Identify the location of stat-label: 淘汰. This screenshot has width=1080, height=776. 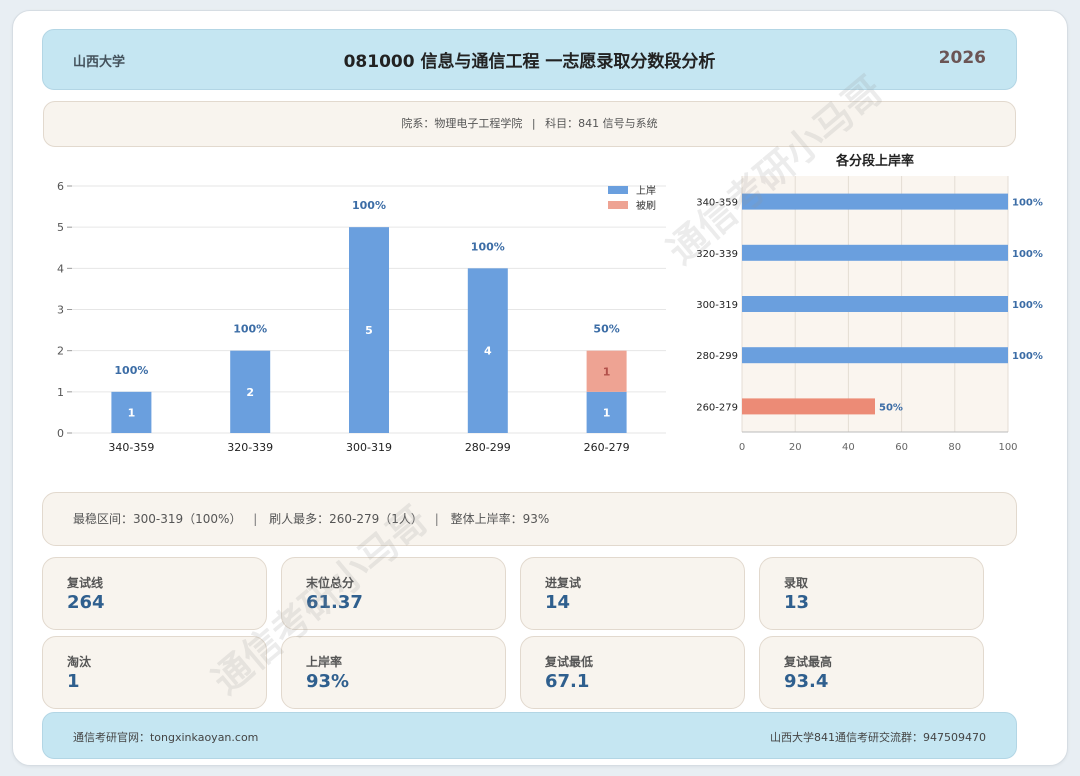
(79, 662).